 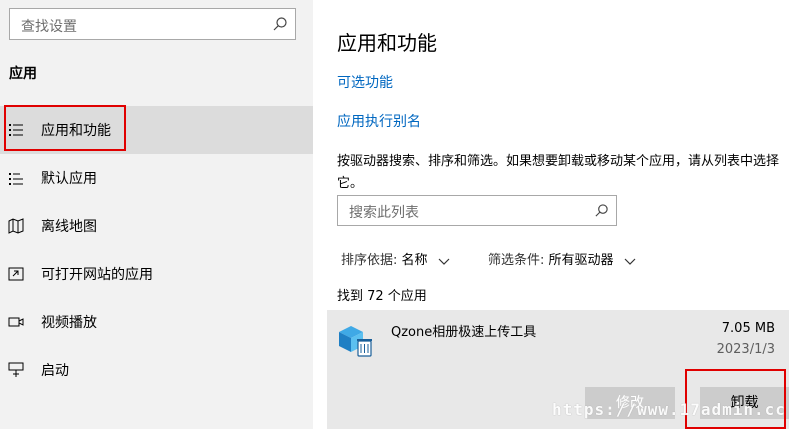 I want to click on nav-item-apps-for-websites: 可打开网站的应用, so click(x=156, y=274).